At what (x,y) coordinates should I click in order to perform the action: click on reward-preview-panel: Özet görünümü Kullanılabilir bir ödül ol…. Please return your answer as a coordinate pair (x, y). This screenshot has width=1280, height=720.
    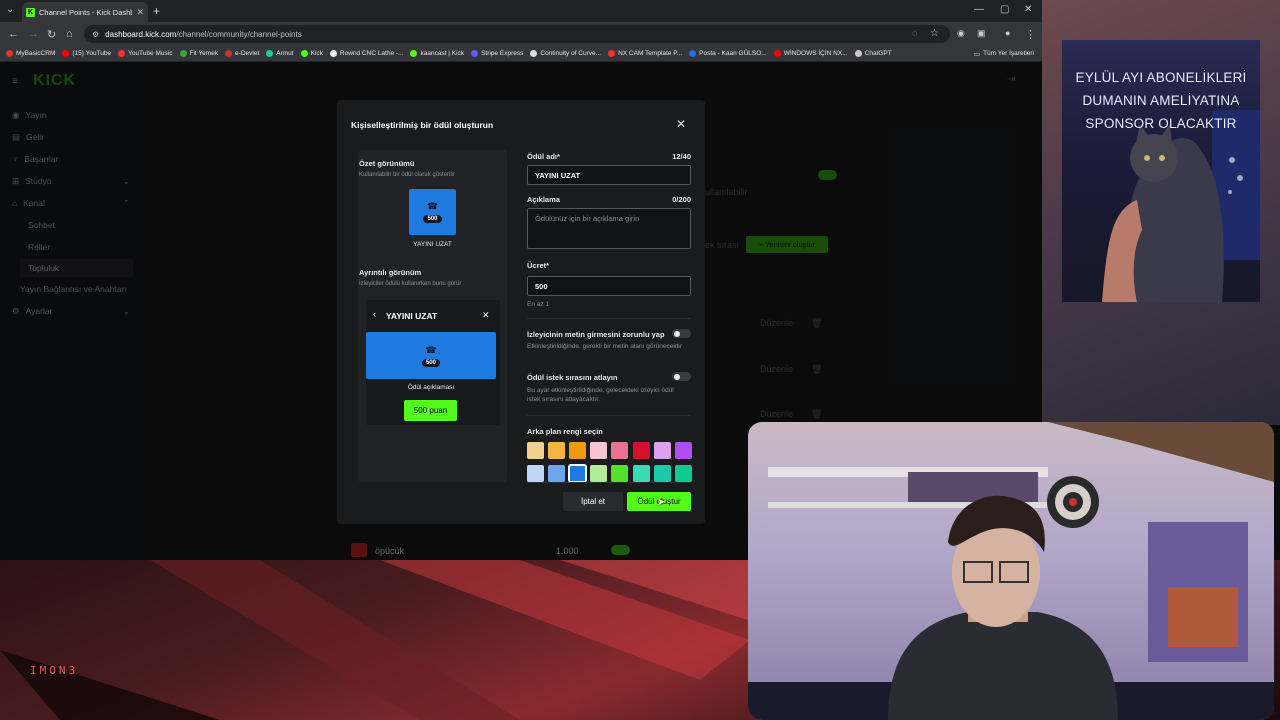
    Looking at the image, I should click on (432, 316).